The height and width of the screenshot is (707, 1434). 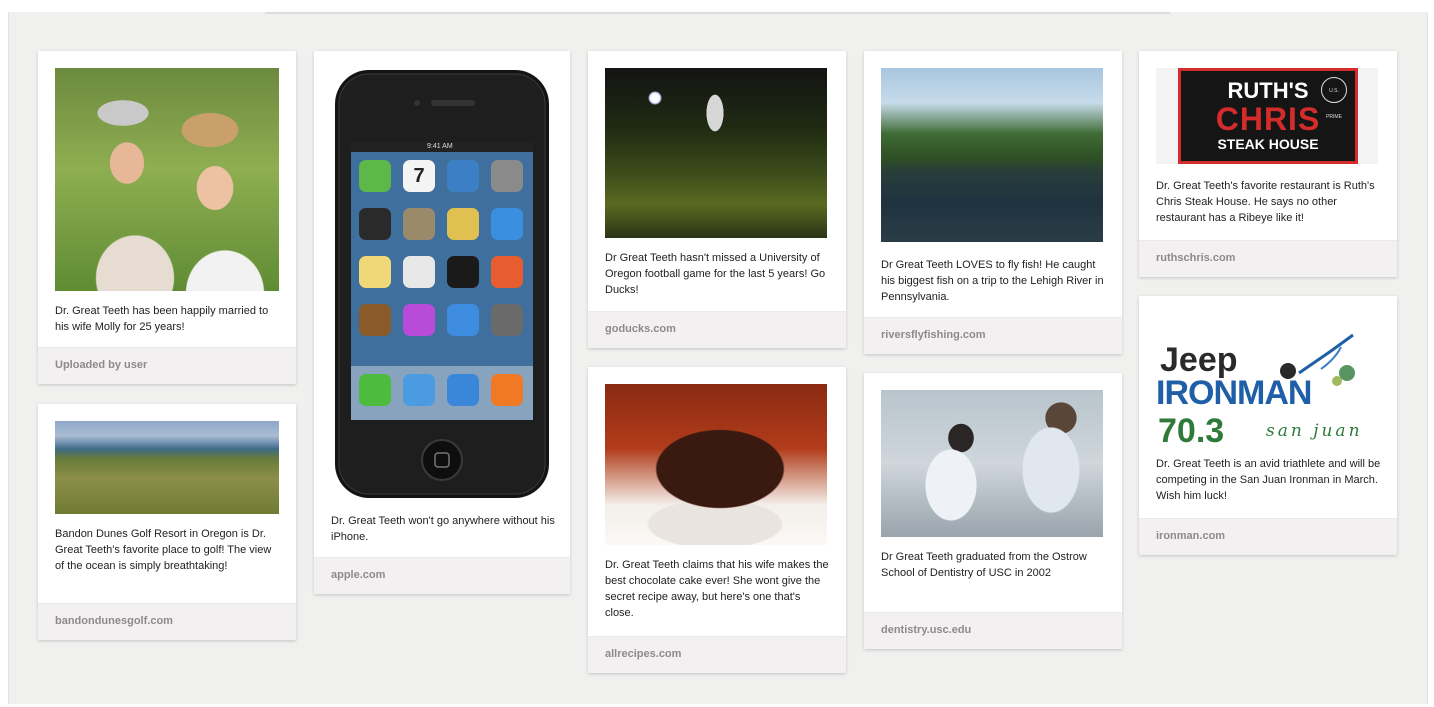 I want to click on logo-location: san juan, so click(x=1314, y=431).